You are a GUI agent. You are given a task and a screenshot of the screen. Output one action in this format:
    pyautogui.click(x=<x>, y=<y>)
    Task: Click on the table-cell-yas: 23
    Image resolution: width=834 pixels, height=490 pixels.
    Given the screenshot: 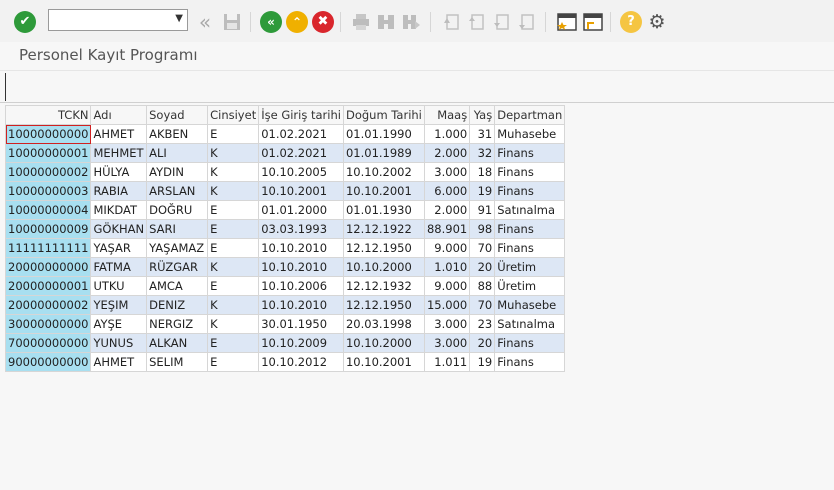 What is the action you would take?
    pyautogui.click(x=482, y=324)
    